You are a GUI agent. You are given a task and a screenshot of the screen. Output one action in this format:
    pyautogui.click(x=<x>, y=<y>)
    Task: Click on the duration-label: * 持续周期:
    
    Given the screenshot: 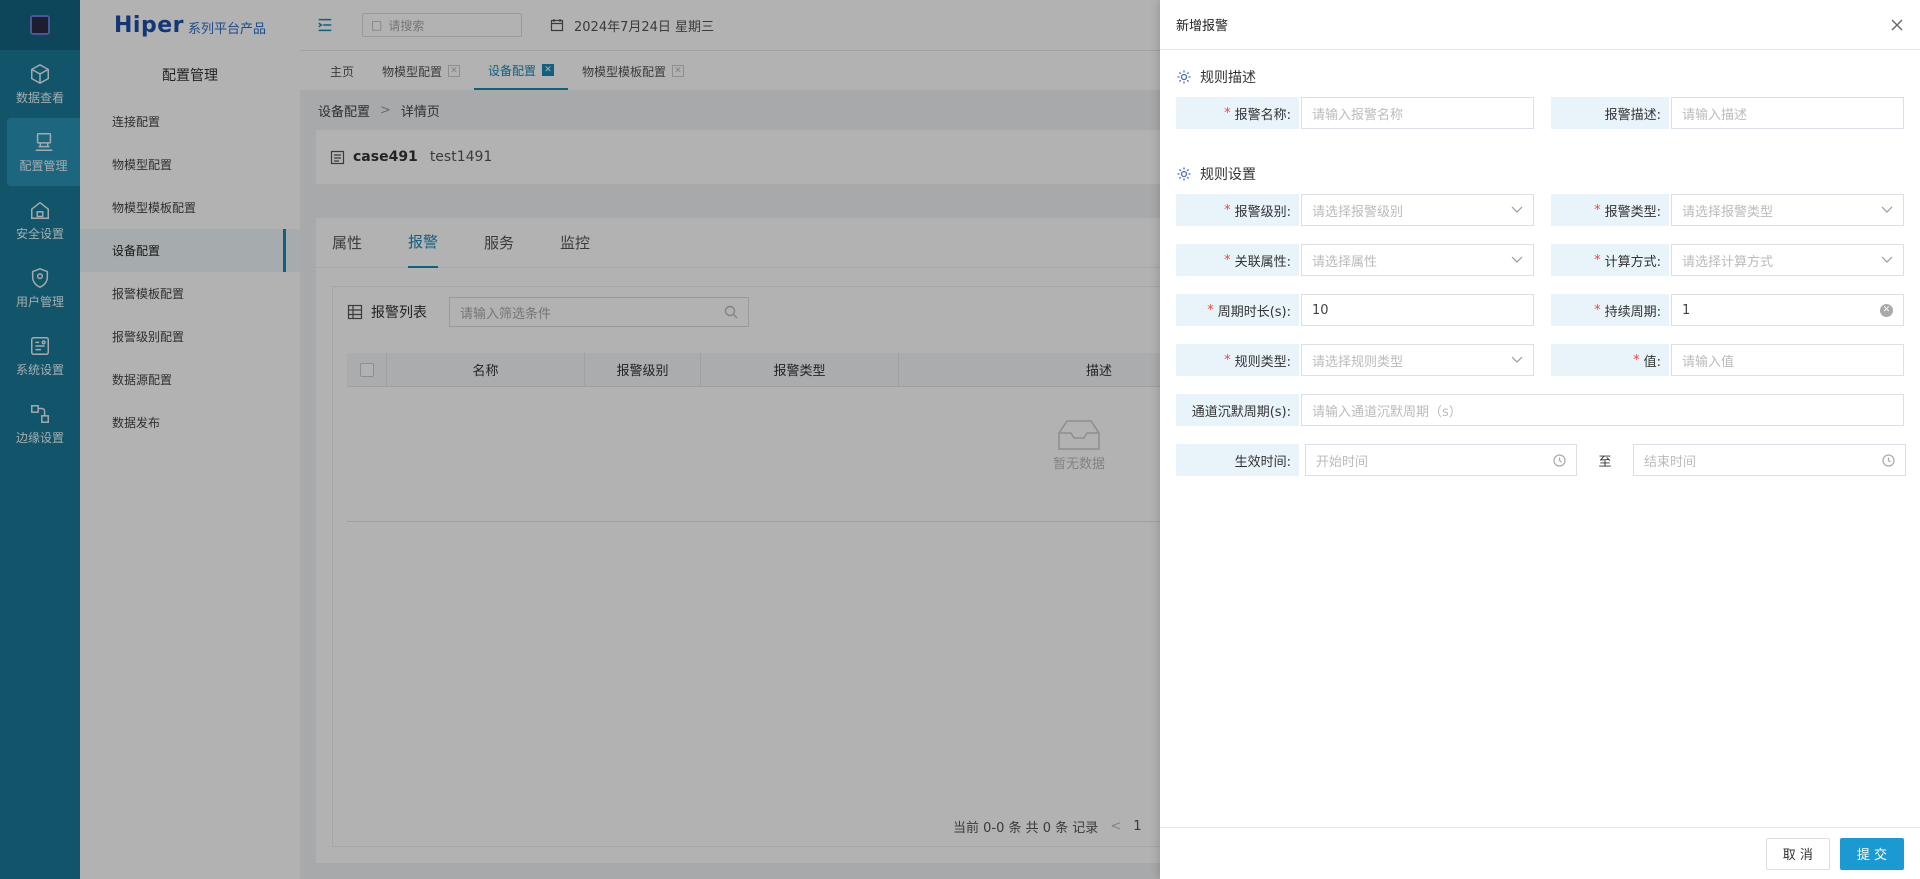 What is the action you would take?
    pyautogui.click(x=1610, y=310)
    